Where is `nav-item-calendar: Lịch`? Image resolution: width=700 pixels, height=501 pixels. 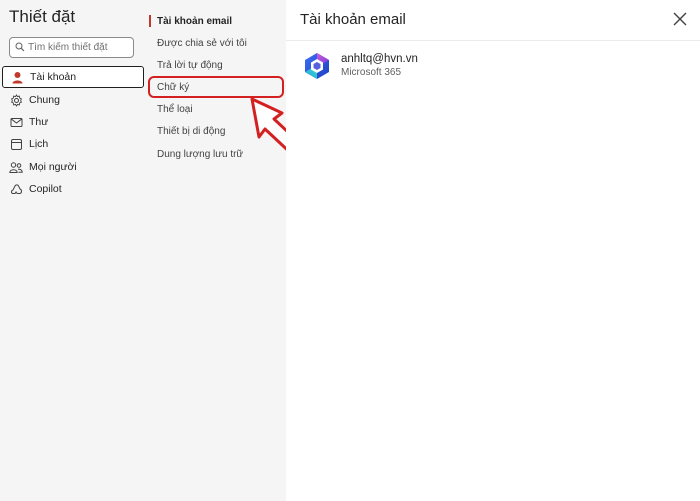 nav-item-calendar: Lịch is located at coordinates (73, 144).